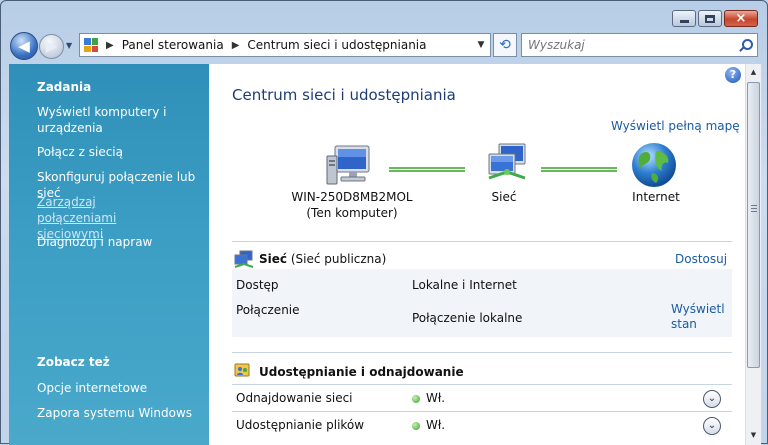 This screenshot has height=445, width=768. Describe the element at coordinates (242, 370) in the screenshot. I see `sharing-icon` at that location.